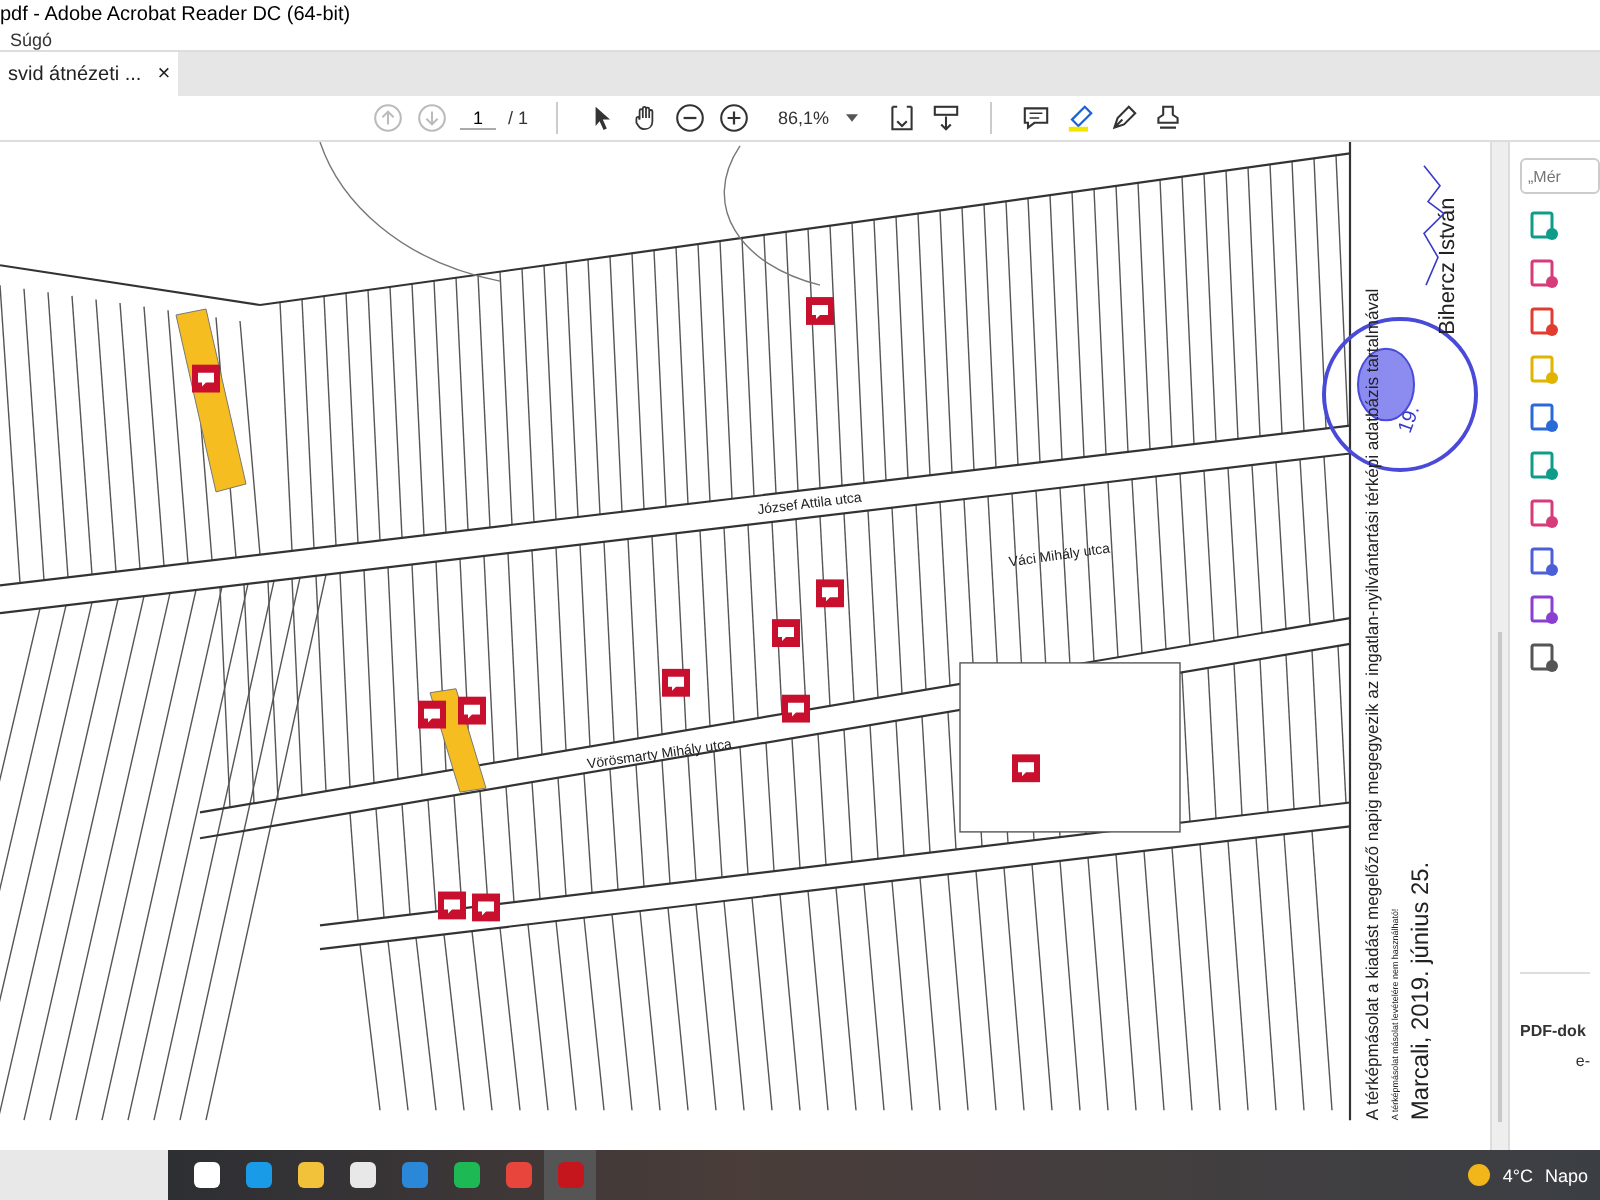  I want to click on menu-item: Súgó, so click(31, 40).